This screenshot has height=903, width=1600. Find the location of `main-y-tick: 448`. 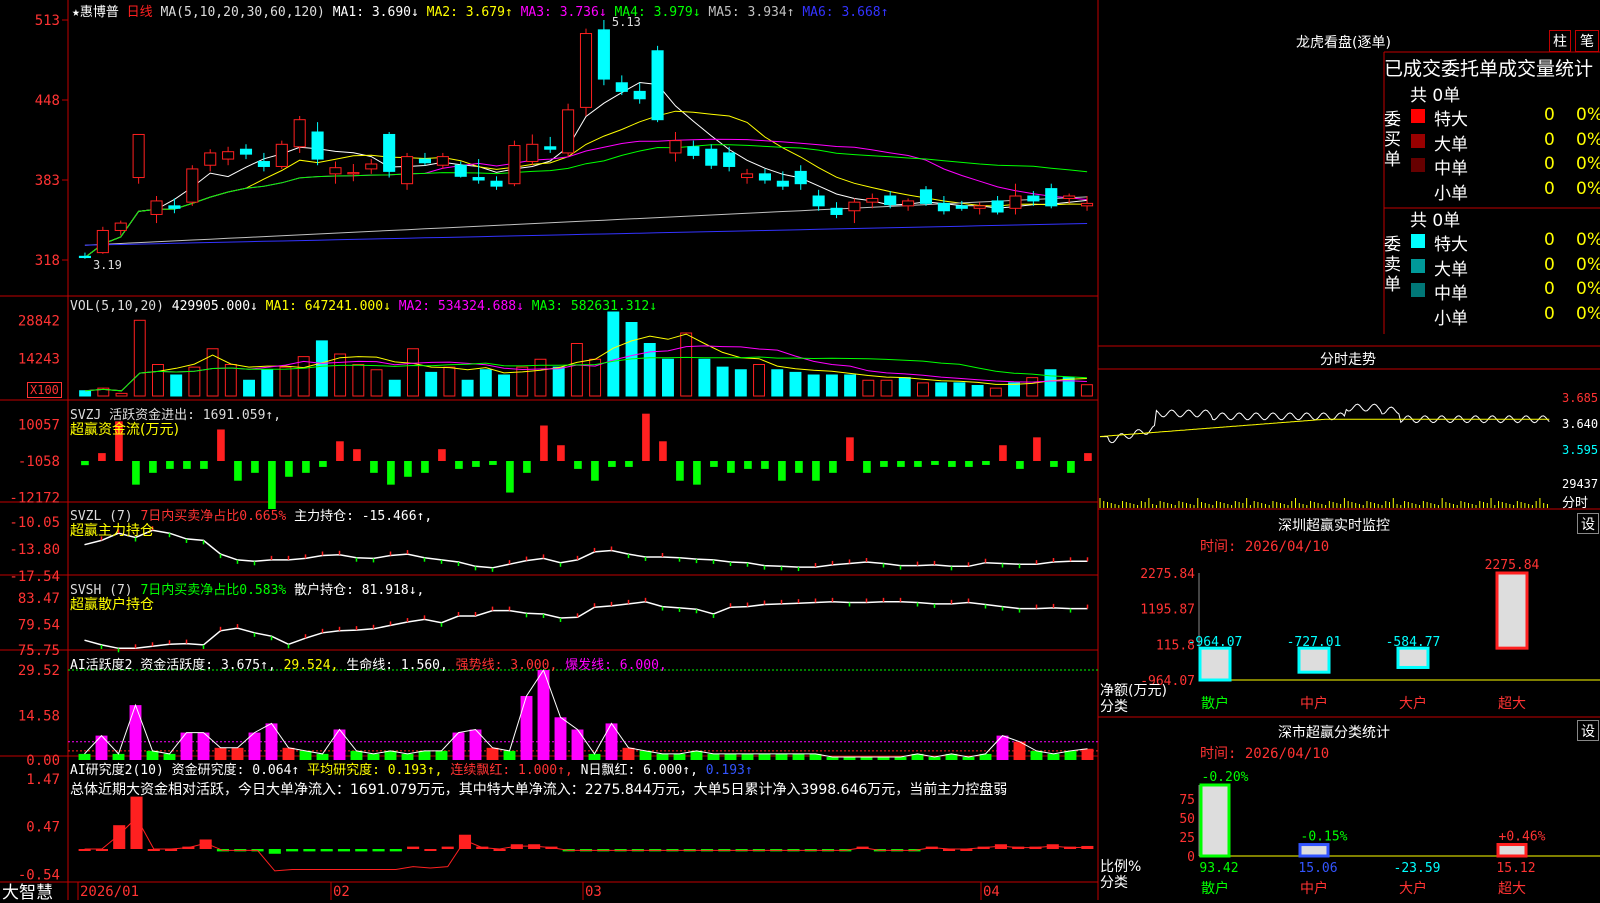

main-y-tick: 448 is located at coordinates (47, 101).